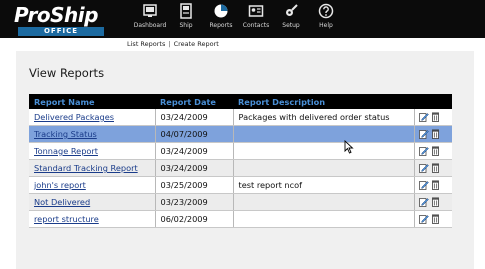  What do you see at coordinates (194, 185) in the screenshot?
I see `report-date-cell: 03/25/2009` at bounding box center [194, 185].